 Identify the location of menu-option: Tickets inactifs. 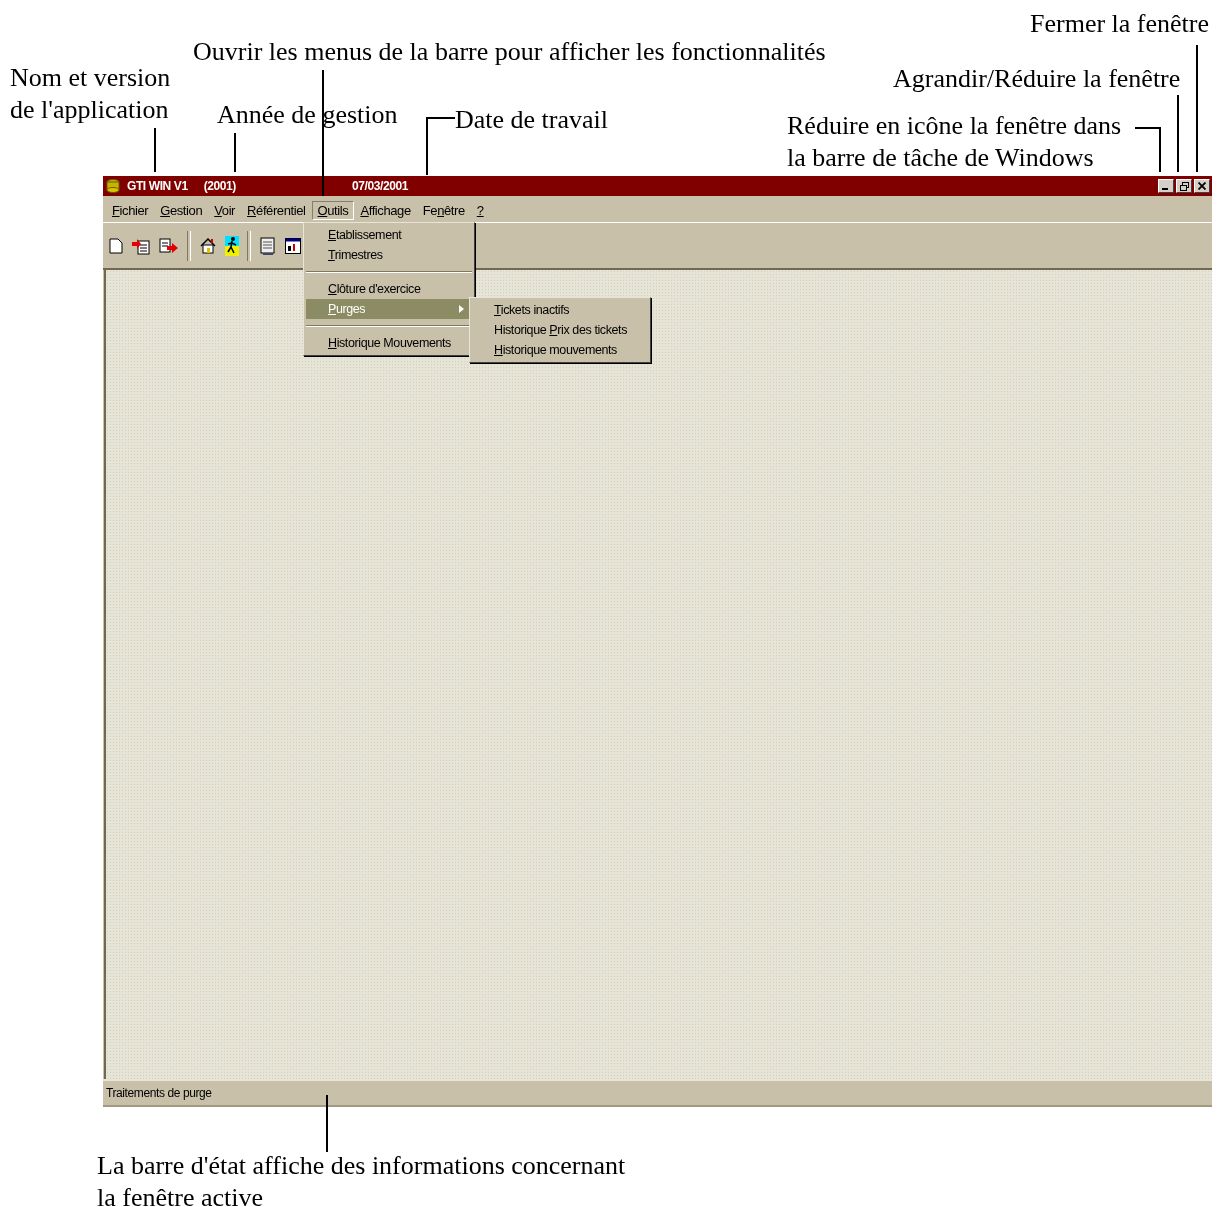
(560, 310).